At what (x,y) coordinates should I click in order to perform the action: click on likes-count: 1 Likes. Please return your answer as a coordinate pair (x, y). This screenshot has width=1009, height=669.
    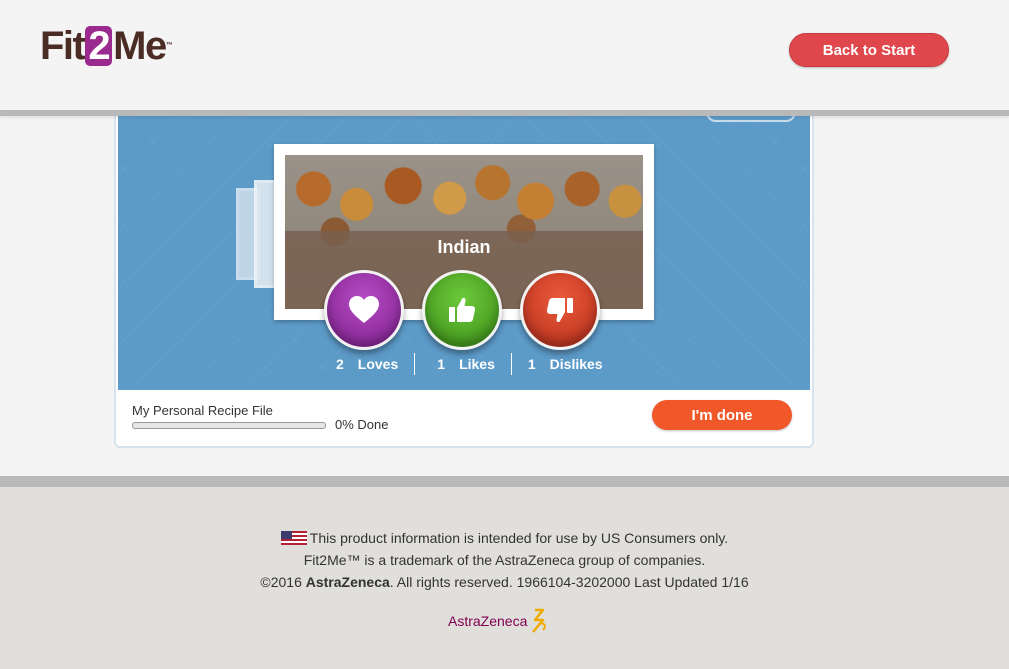
    Looking at the image, I should click on (466, 364).